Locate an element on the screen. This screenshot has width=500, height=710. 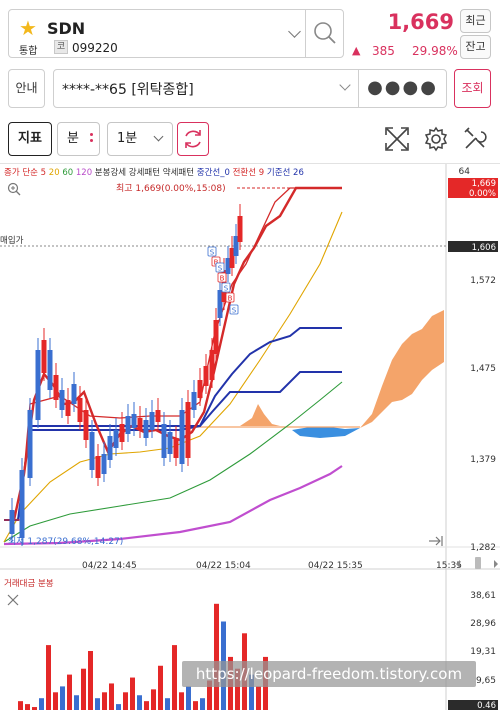
period-label: 1분 is located at coordinates (127, 138).